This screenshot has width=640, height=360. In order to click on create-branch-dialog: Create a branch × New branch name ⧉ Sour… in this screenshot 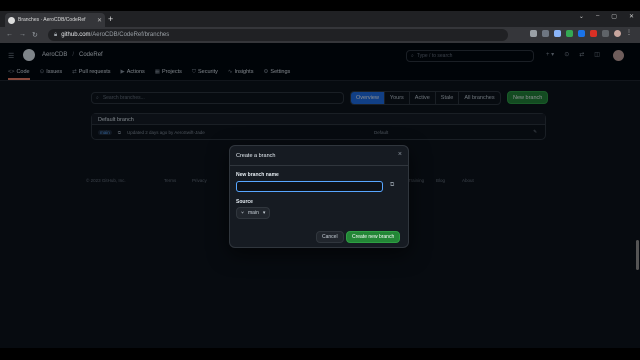, I will do `click(319, 196)`.